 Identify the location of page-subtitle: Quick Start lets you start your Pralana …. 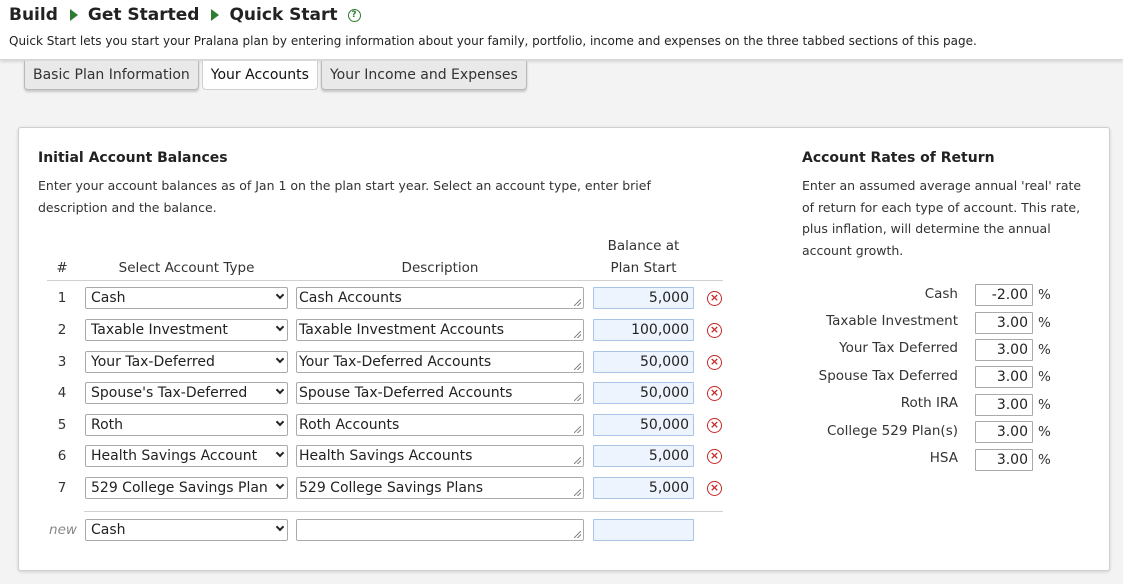
(493, 41).